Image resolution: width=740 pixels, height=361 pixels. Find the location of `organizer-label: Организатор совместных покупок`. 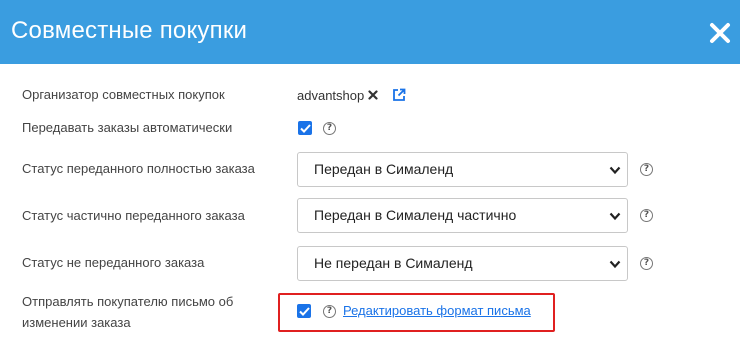

organizer-label: Организатор совместных покупок is located at coordinates (123, 94).